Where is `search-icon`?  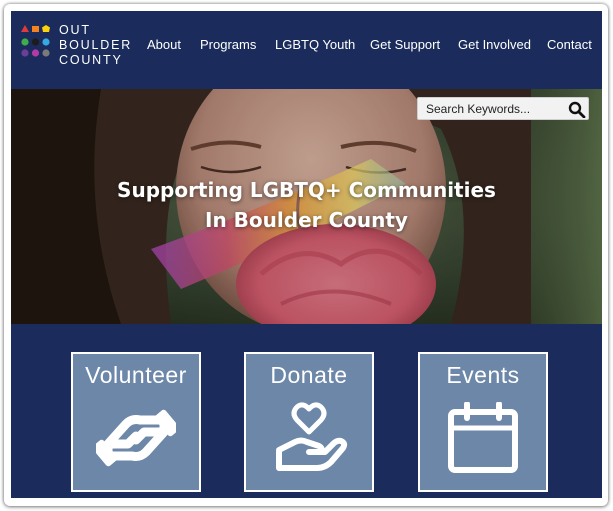 search-icon is located at coordinates (577, 109).